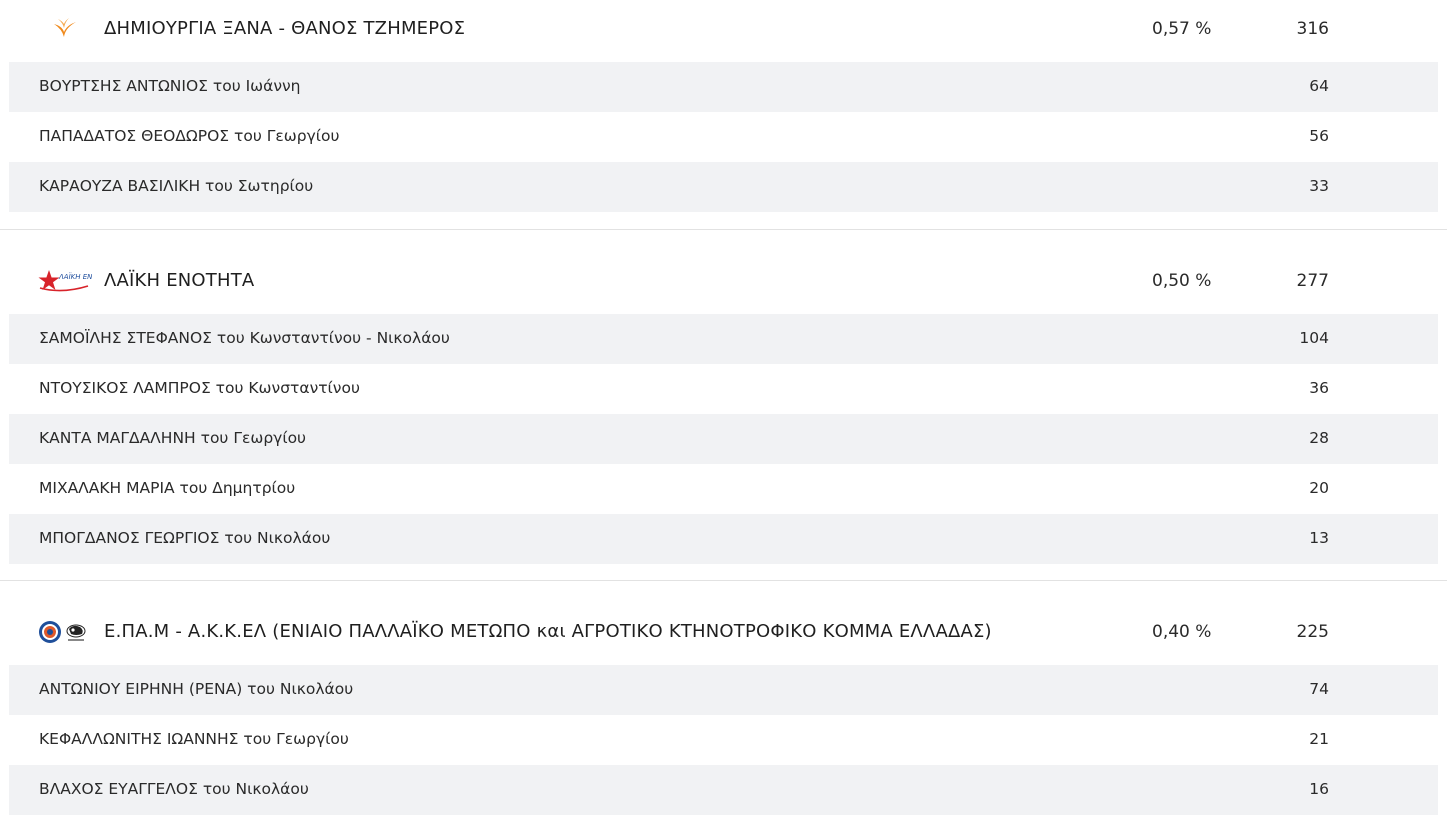 Image resolution: width=1447 pixels, height=824 pixels. I want to click on candidate-name: ΜΙΧΑΛΑΚΗ ΜΑΡΙΑ του Δημητρίου, so click(167, 488).